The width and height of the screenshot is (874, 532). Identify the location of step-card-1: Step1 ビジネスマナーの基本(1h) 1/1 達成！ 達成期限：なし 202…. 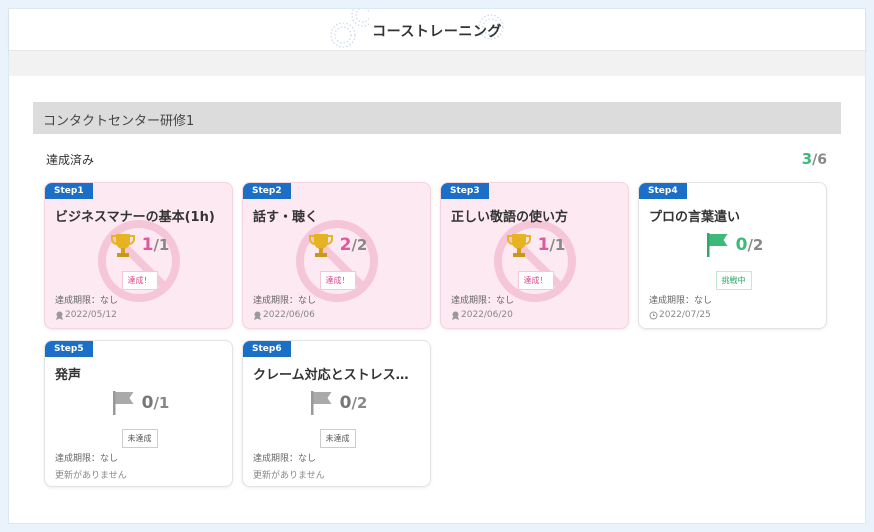
(138, 255).